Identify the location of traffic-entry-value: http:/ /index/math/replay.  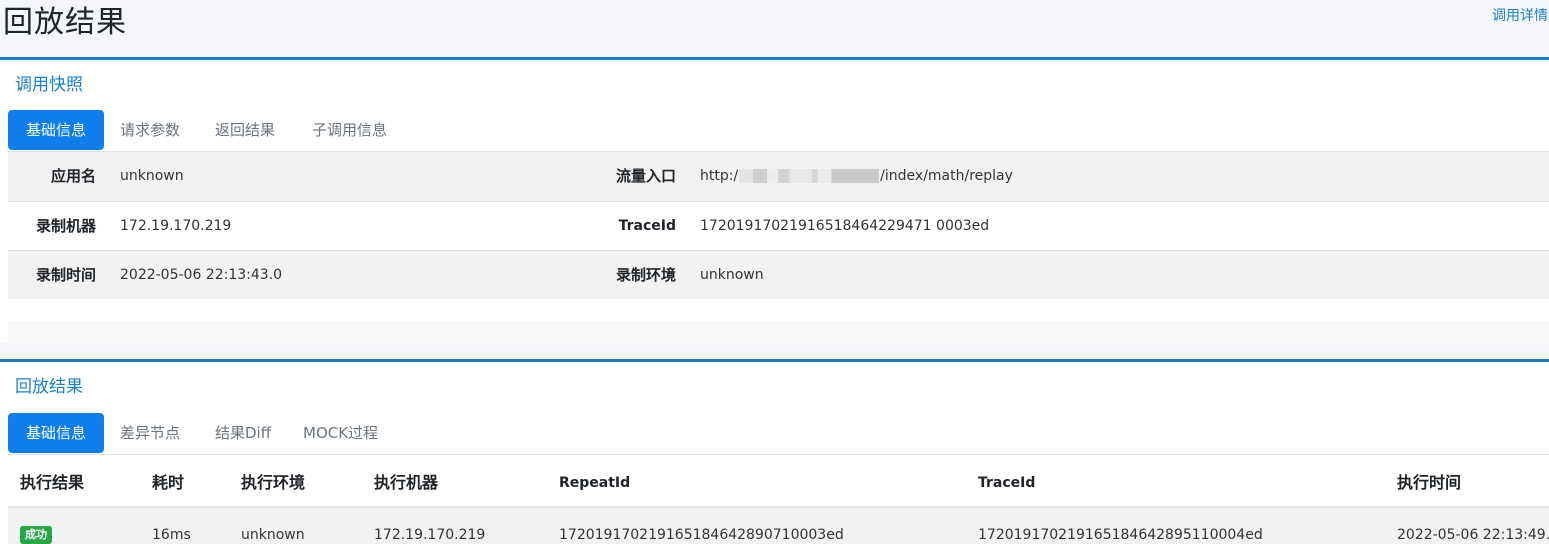
(856, 176).